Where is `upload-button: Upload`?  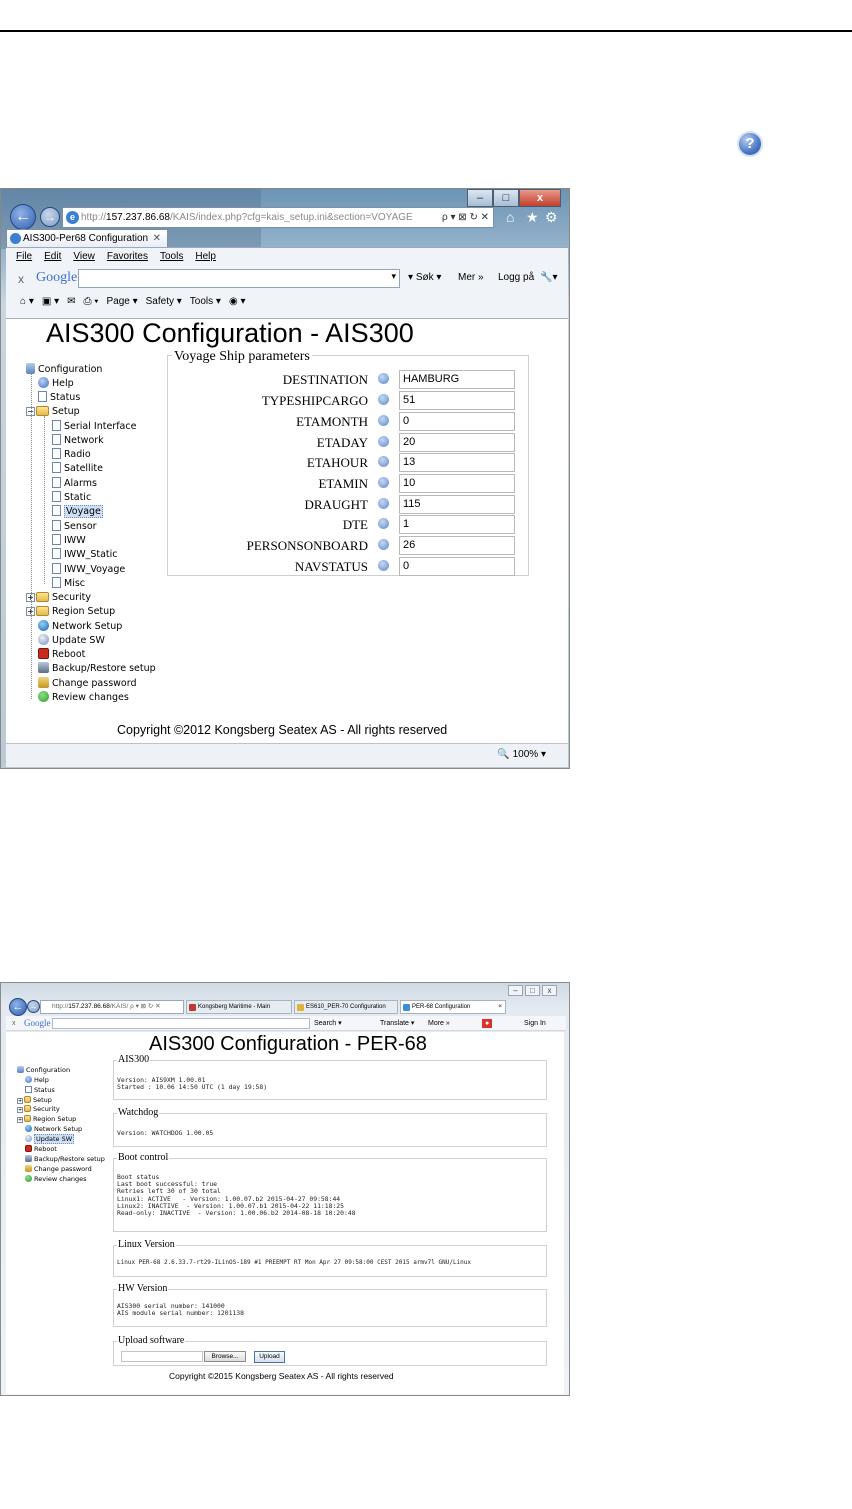
upload-button: Upload is located at coordinates (269, 1357).